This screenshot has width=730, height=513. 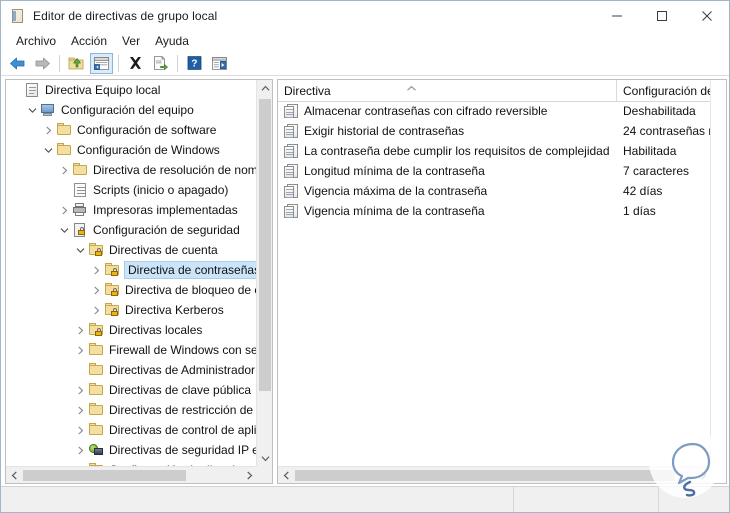 What do you see at coordinates (131, 90) in the screenshot?
I see `tree-item: Directiva Equipo local` at bounding box center [131, 90].